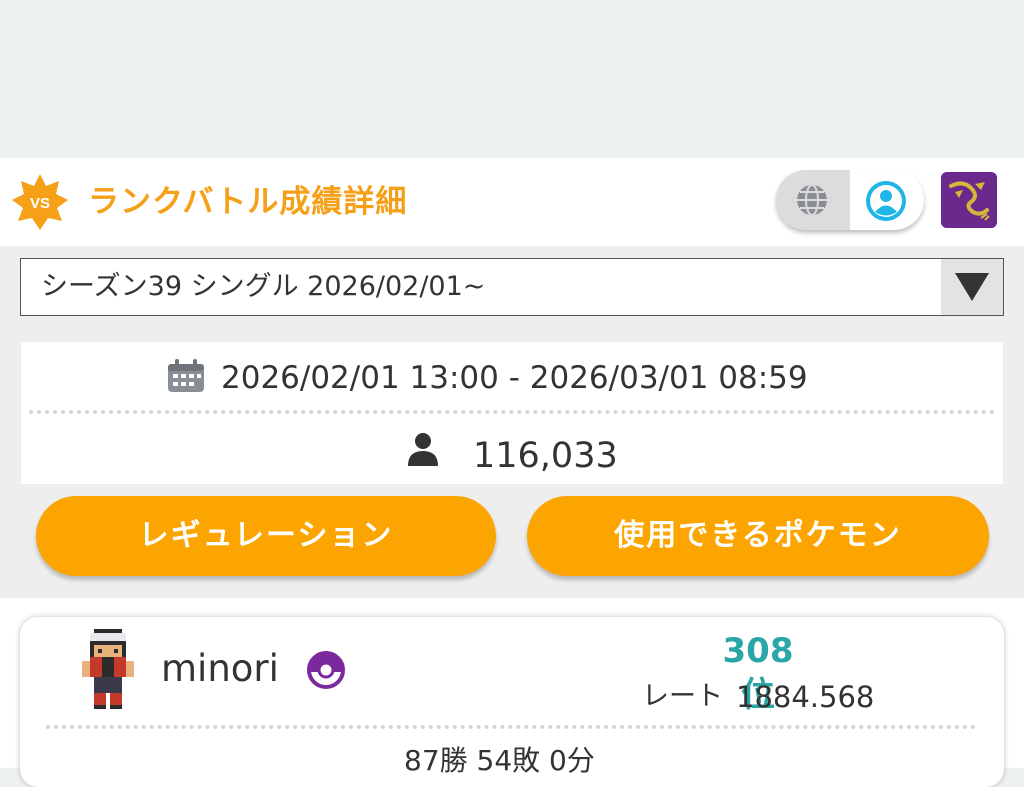  What do you see at coordinates (499, 760) in the screenshot?
I see `win-loss-record: 87勝 54敗 0分` at bounding box center [499, 760].